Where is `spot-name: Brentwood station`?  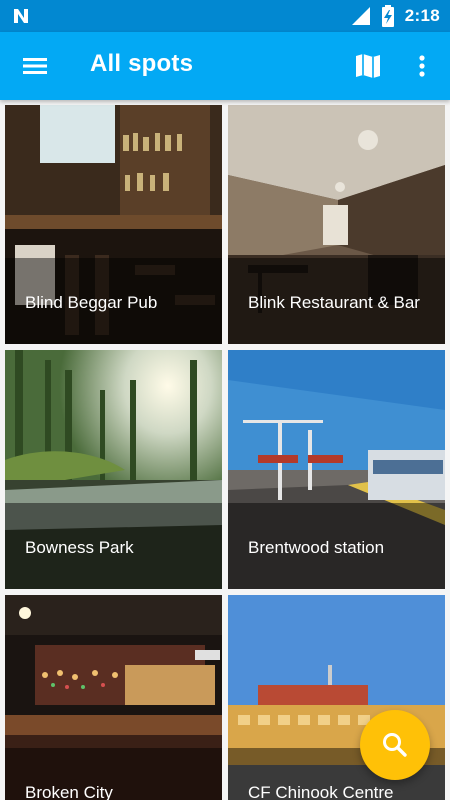 spot-name: Brentwood station is located at coordinates (316, 547).